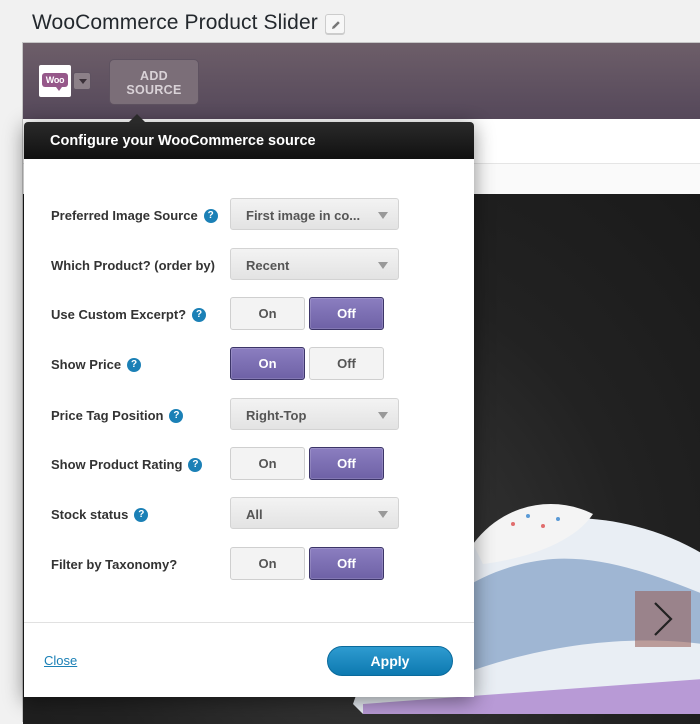 The height and width of the screenshot is (724, 700). I want to click on row-label: Which Product? (order by), so click(133, 265).